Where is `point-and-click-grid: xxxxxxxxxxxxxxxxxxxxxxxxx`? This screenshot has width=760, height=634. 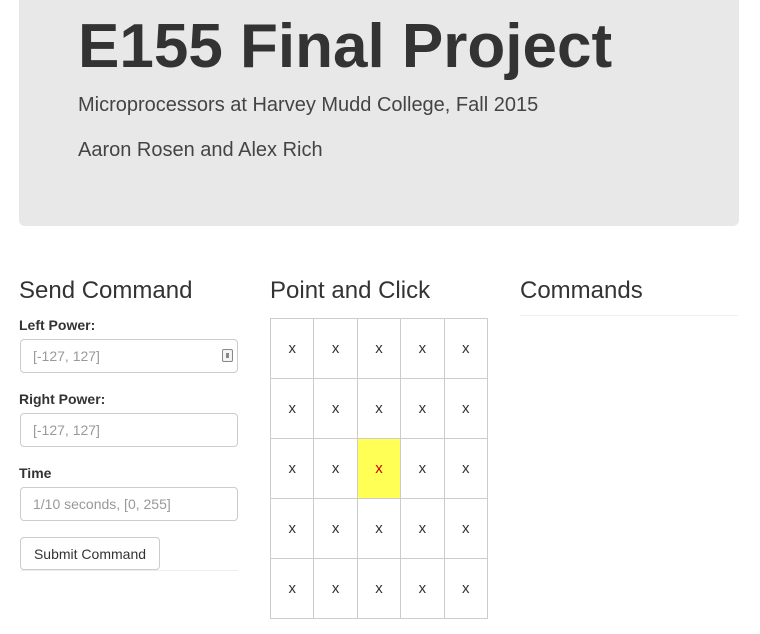
point-and-click-grid: xxxxxxxxxxxxxxxxxxxxxxxxx is located at coordinates (379, 468).